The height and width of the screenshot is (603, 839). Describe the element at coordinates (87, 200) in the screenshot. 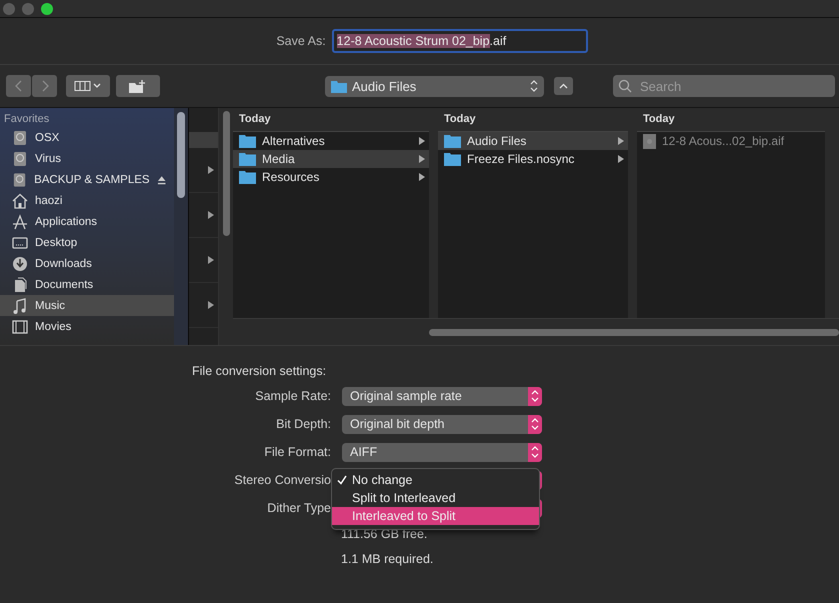

I see `sidebar-item: haozi` at that location.